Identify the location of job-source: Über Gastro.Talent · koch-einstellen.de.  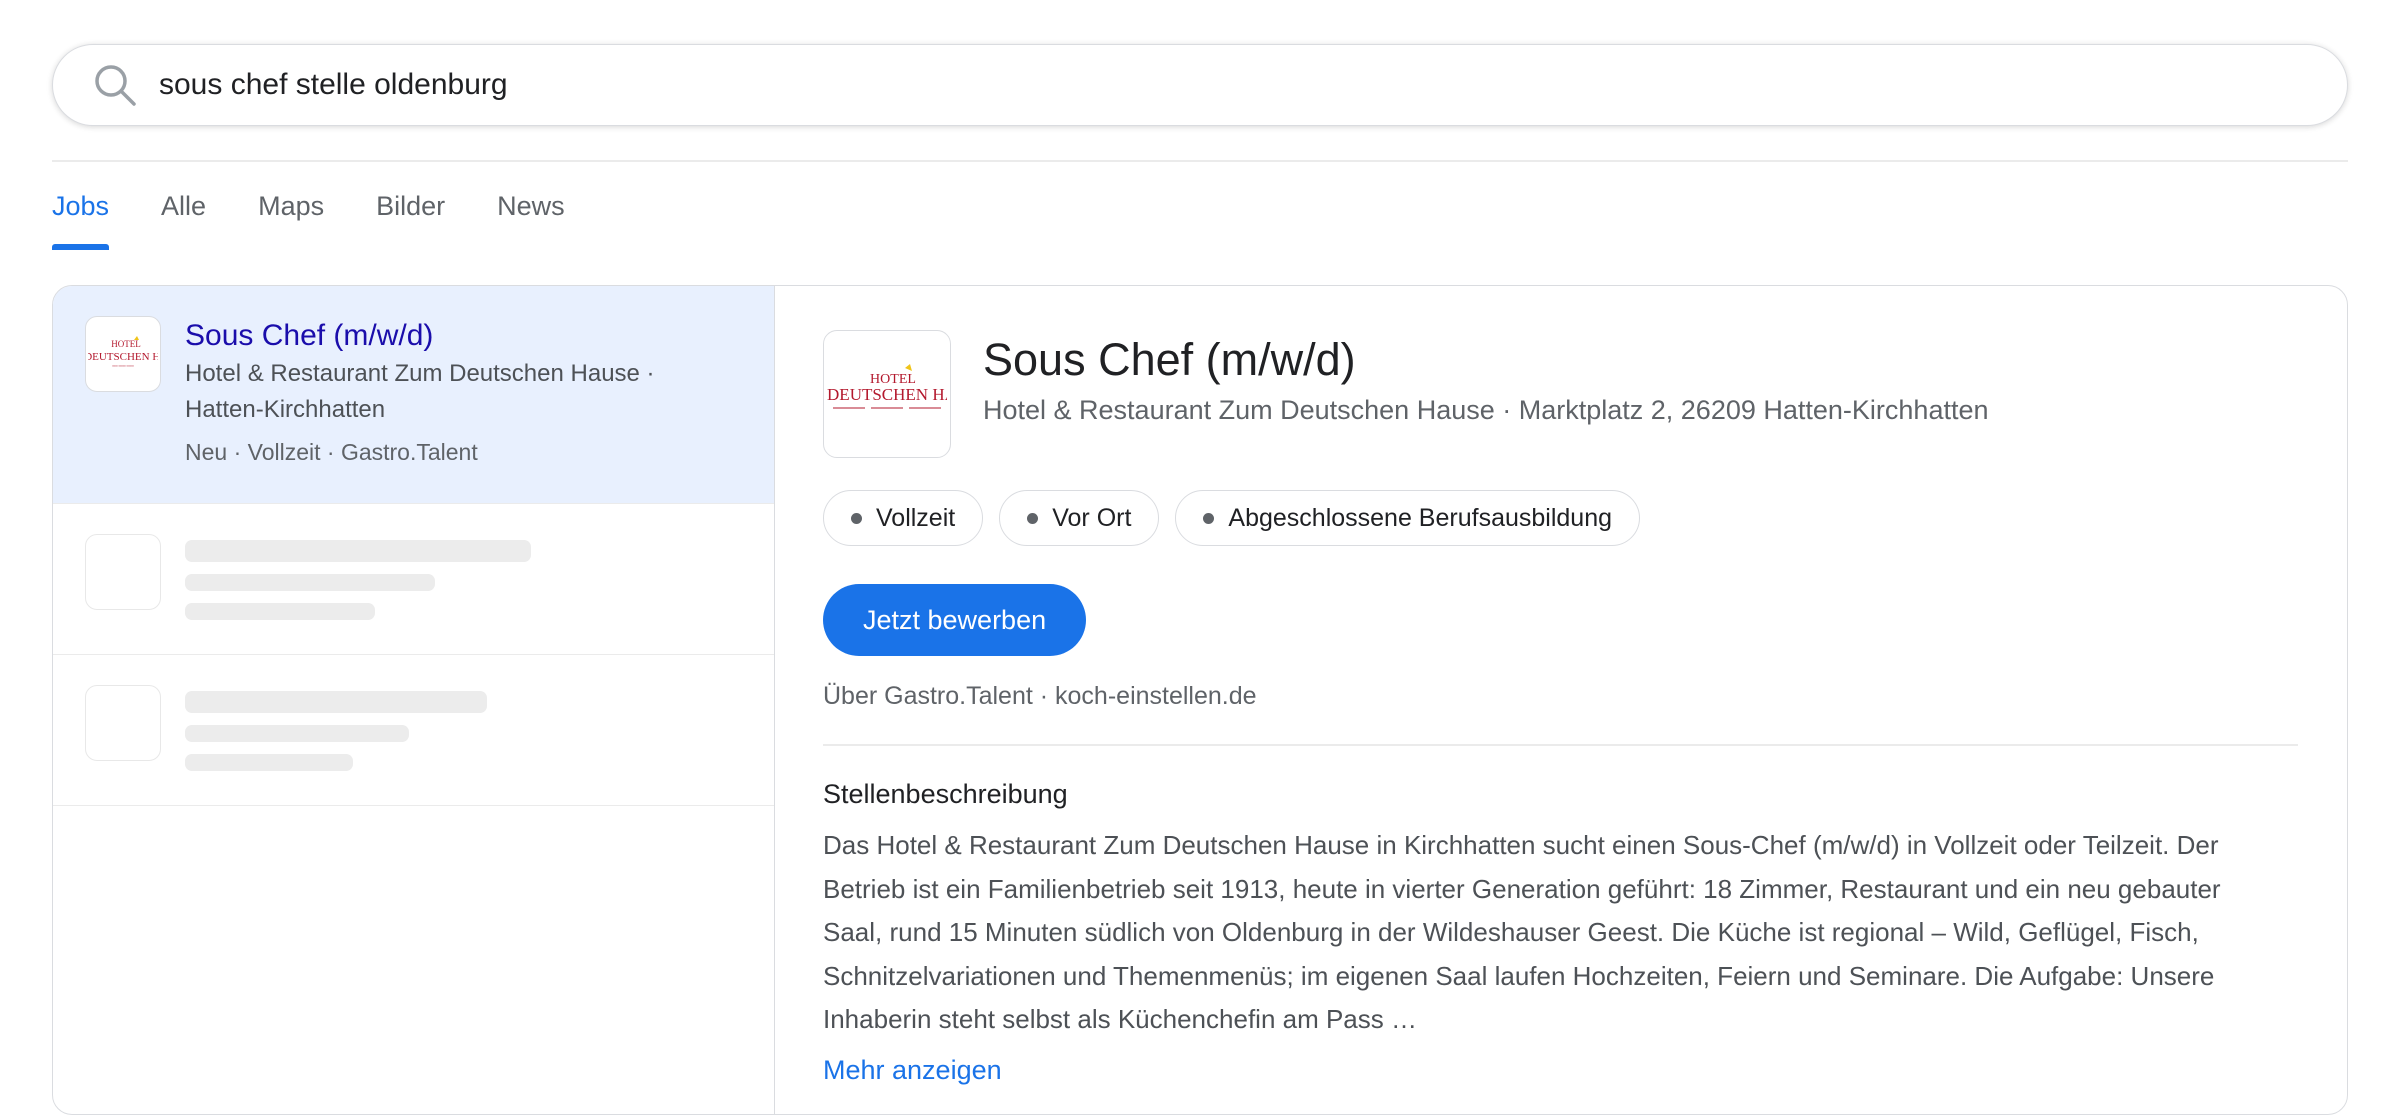
(1040, 696).